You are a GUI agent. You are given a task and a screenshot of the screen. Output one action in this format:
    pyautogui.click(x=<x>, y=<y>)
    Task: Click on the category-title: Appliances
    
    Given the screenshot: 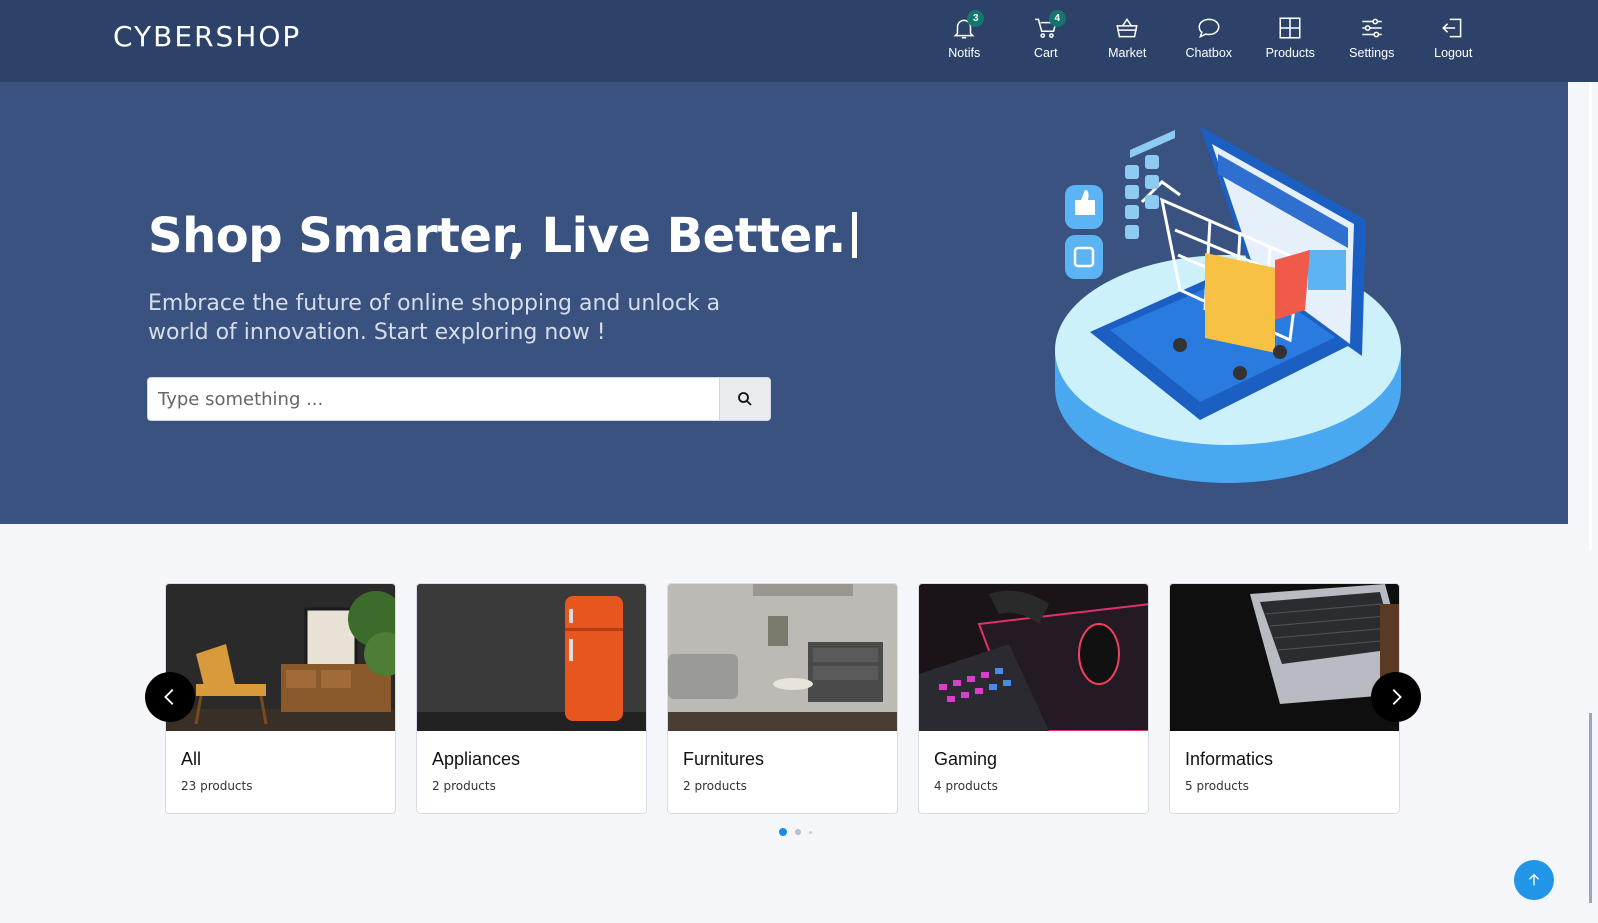 What is the action you would take?
    pyautogui.click(x=476, y=759)
    